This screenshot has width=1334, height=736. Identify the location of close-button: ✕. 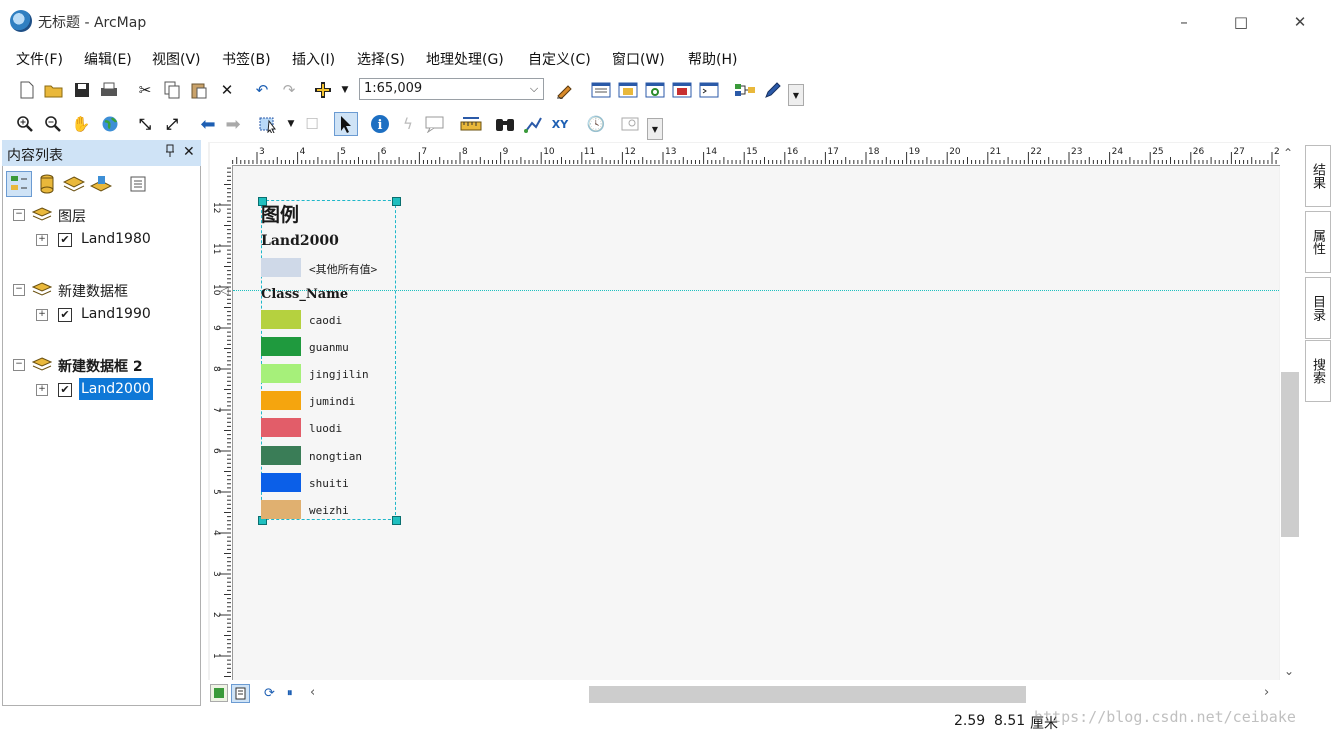
(1300, 22).